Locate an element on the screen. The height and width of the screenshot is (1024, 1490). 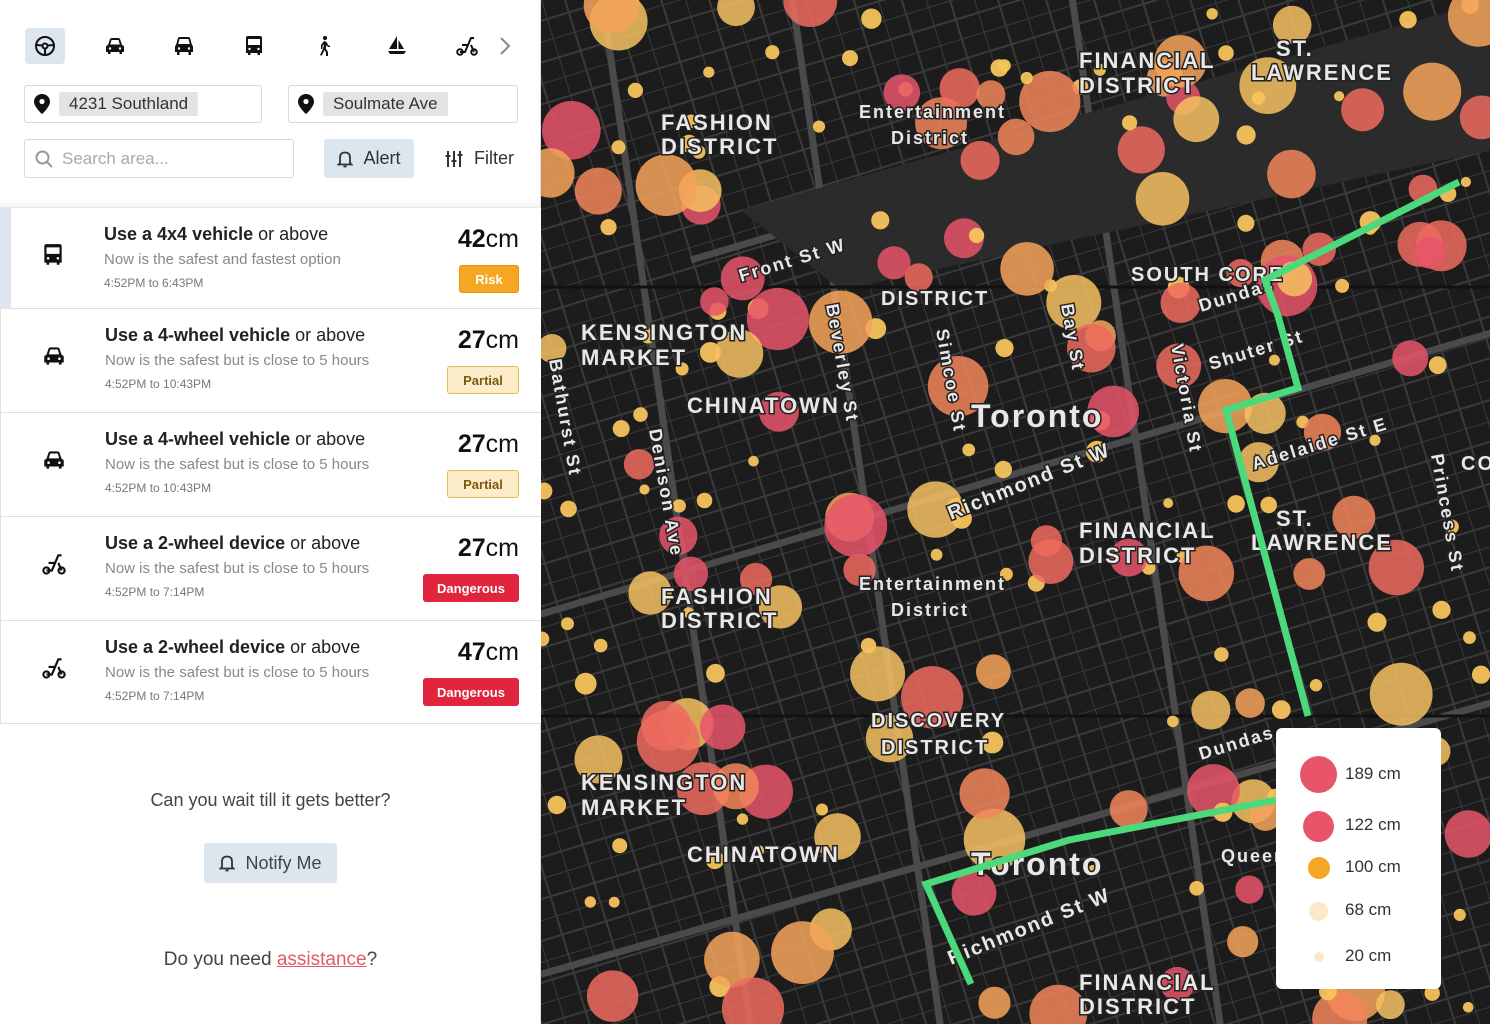
option-depth: 27cm is located at coordinates (488, 444).